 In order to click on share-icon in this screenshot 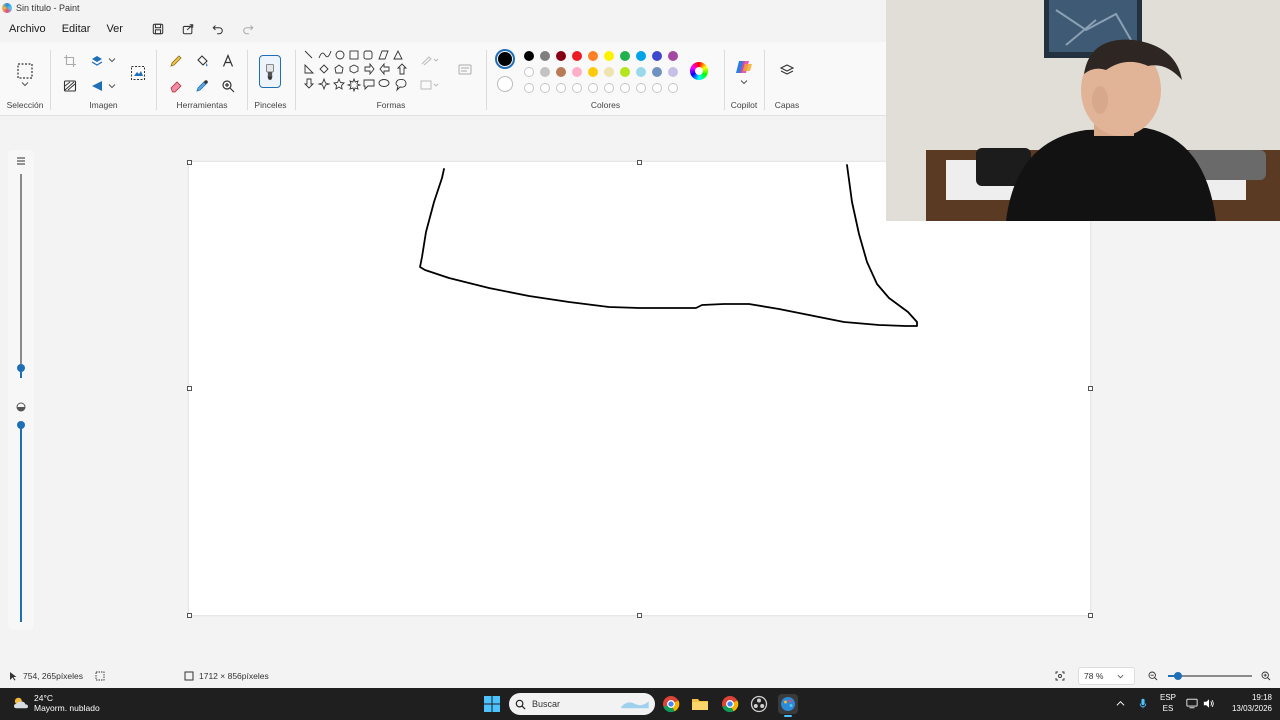, I will do `click(188, 29)`.